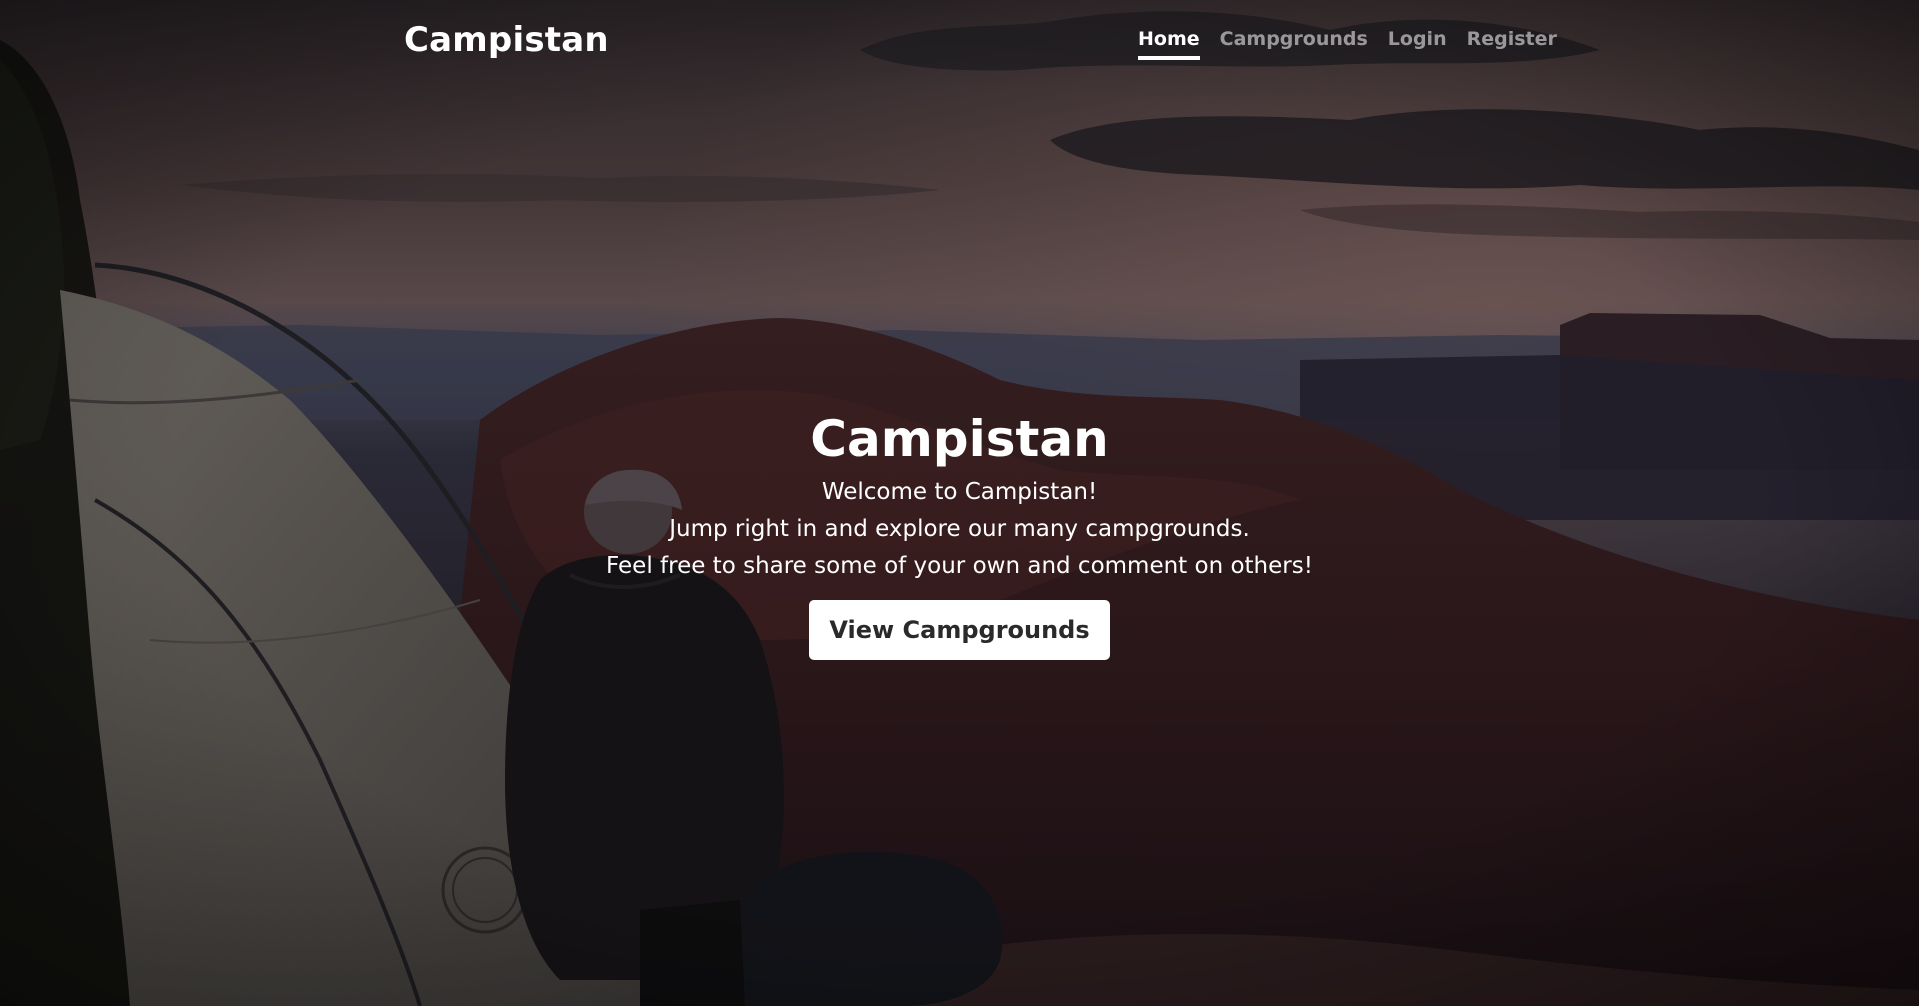  What do you see at coordinates (1512, 44) in the screenshot?
I see `nav-link-register: Register` at bounding box center [1512, 44].